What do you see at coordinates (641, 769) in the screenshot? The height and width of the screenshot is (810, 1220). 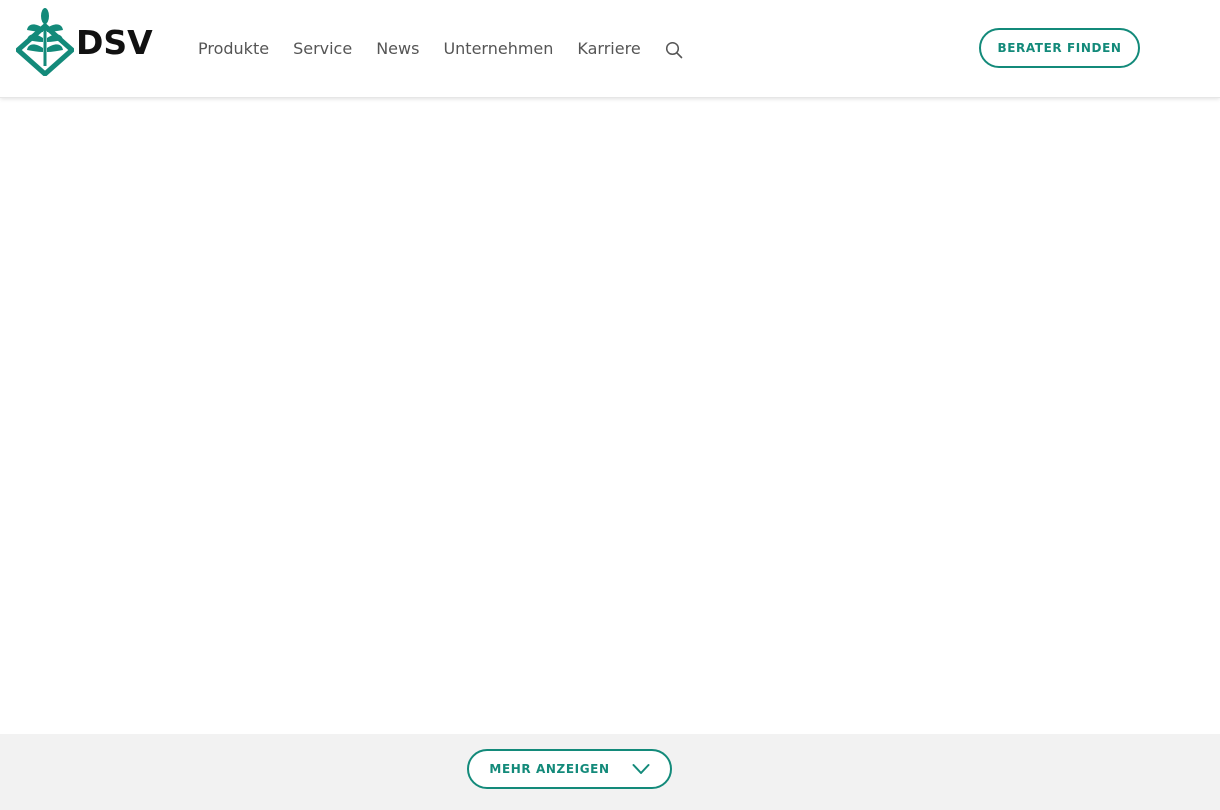 I see `chevron-down-icon` at bounding box center [641, 769].